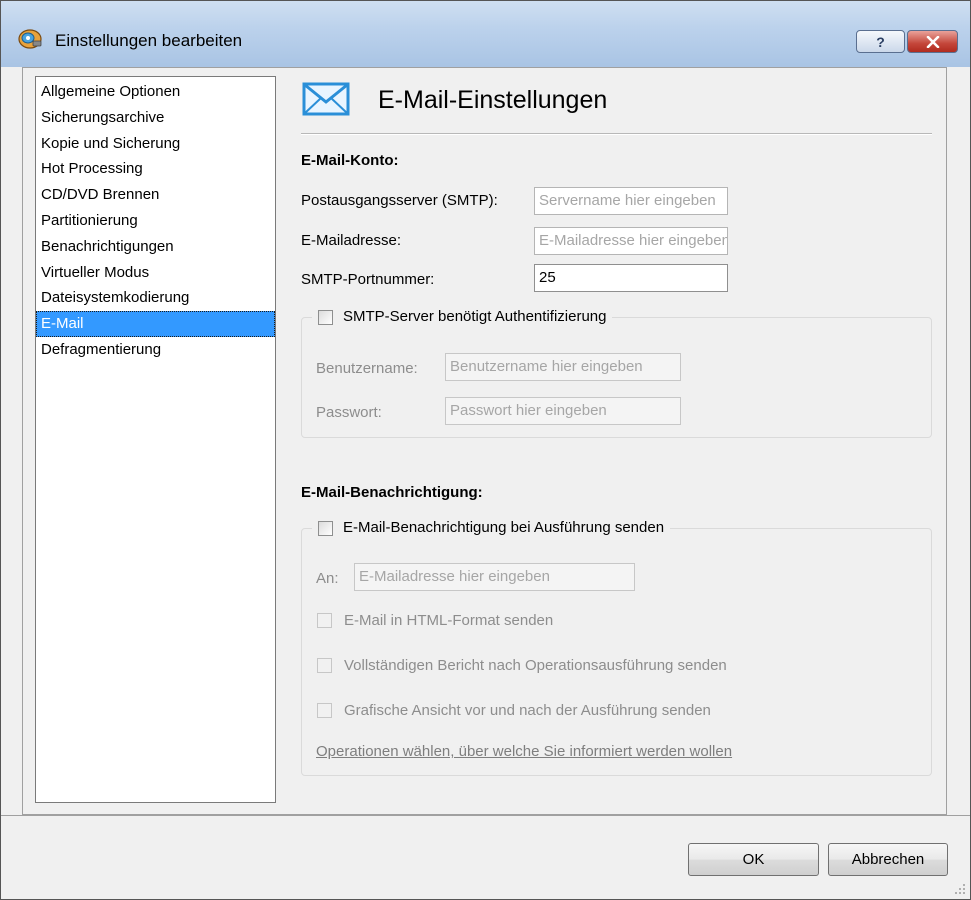 The image size is (971, 900). I want to click on help-icon: ?, so click(880, 41).